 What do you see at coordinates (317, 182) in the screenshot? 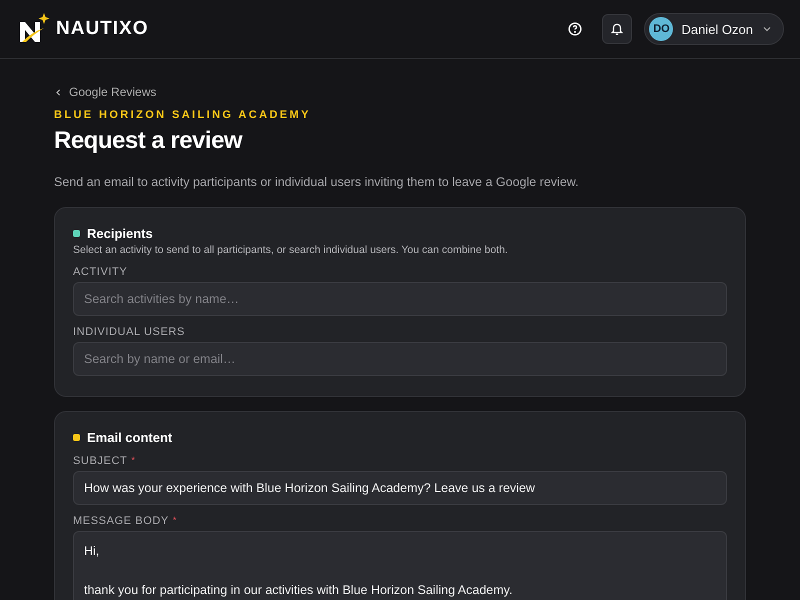
I see `page-description: Send an email to activity participants or individual users inviting them to leave a Google review.` at bounding box center [317, 182].